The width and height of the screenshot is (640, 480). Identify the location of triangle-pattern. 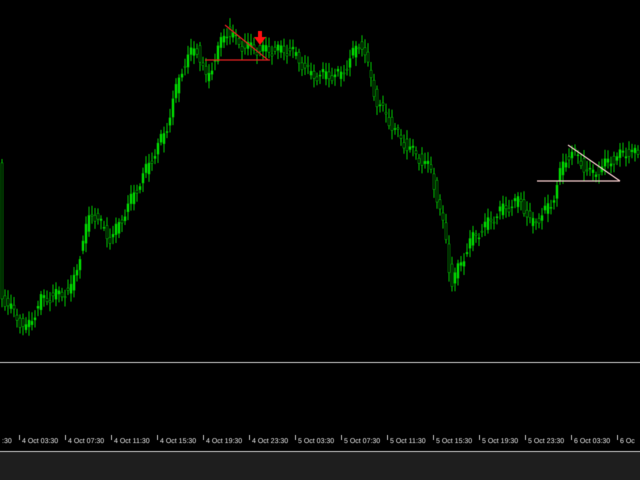
(237, 42).